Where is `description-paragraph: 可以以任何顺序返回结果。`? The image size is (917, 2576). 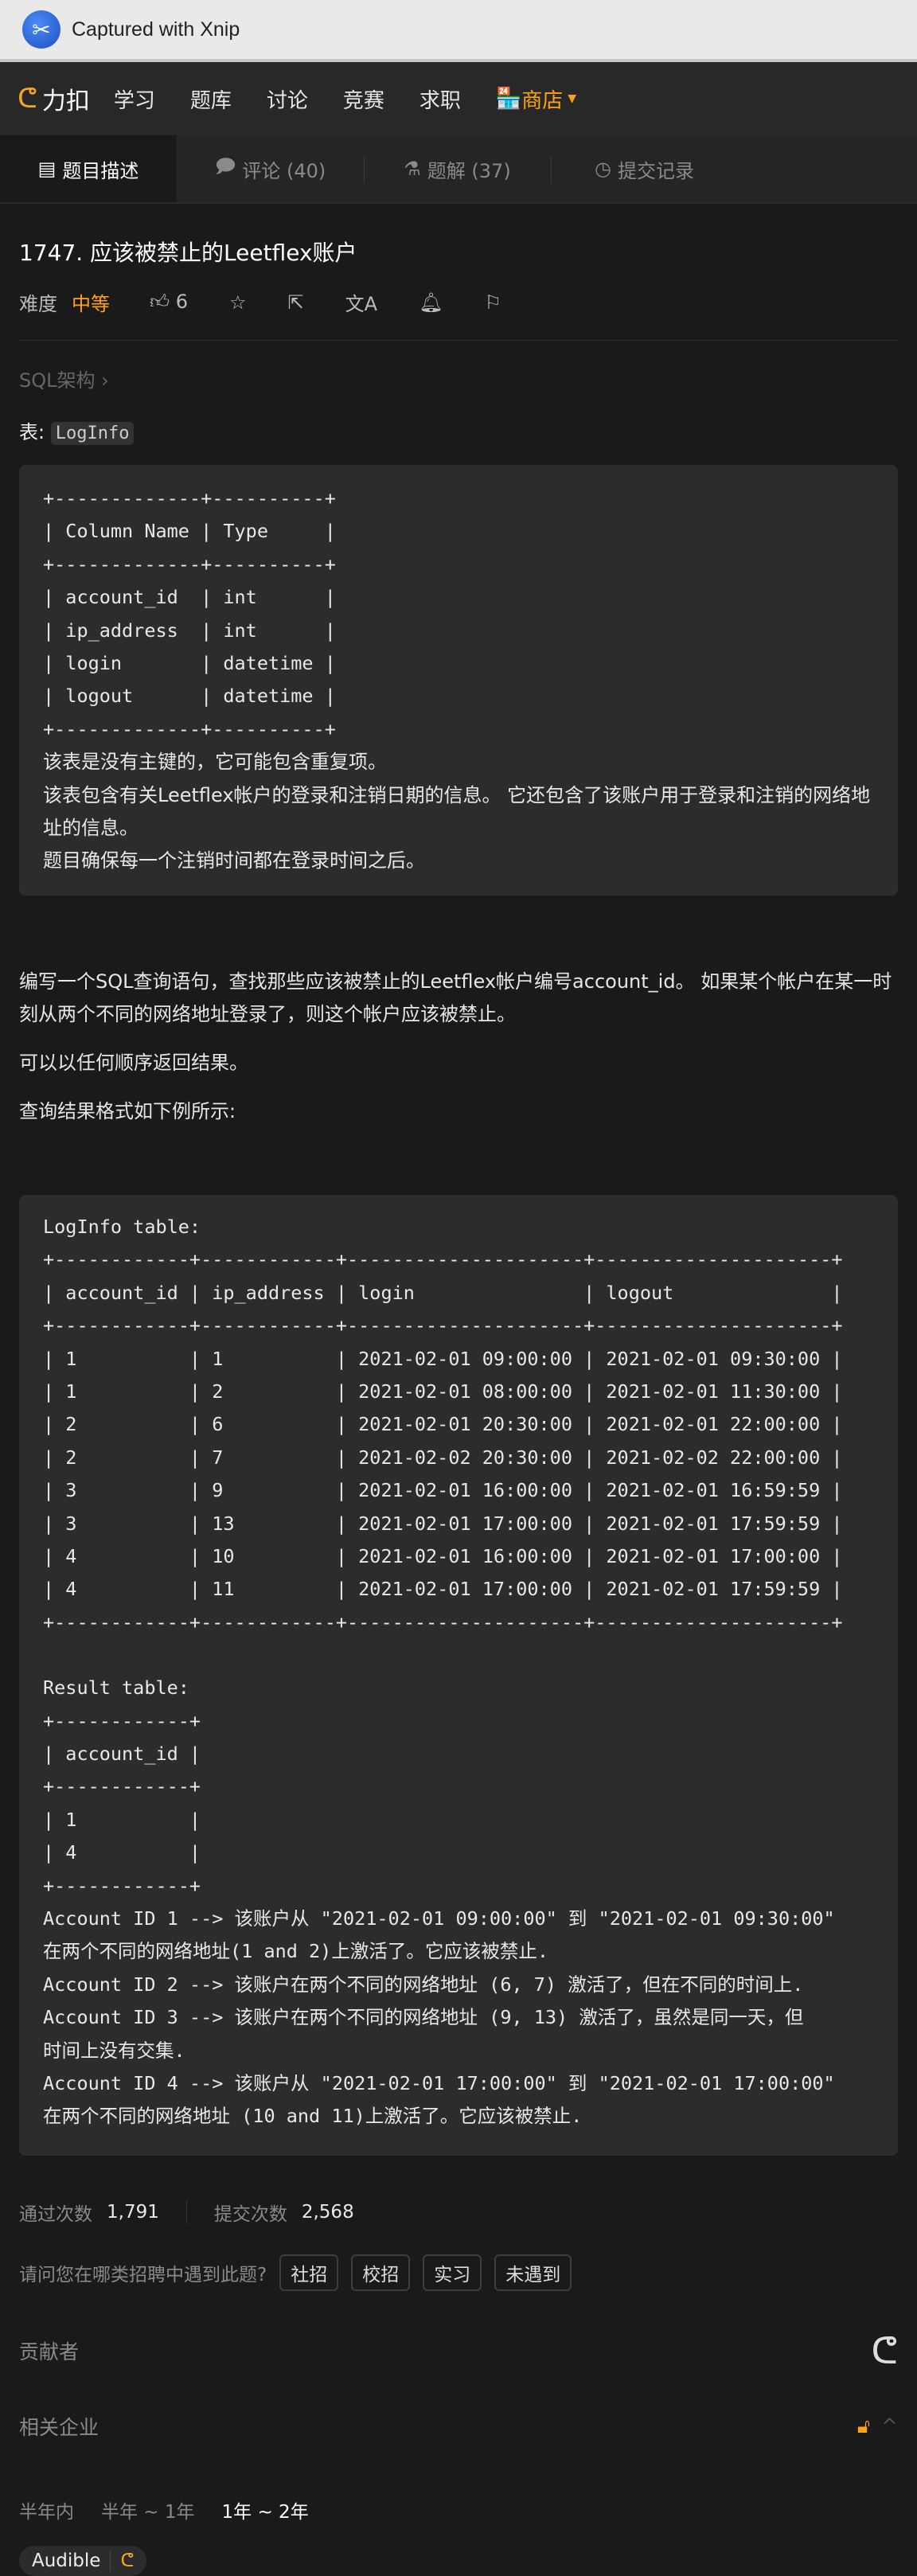 description-paragraph: 可以以任何顺序返回结果。 is located at coordinates (133, 1062).